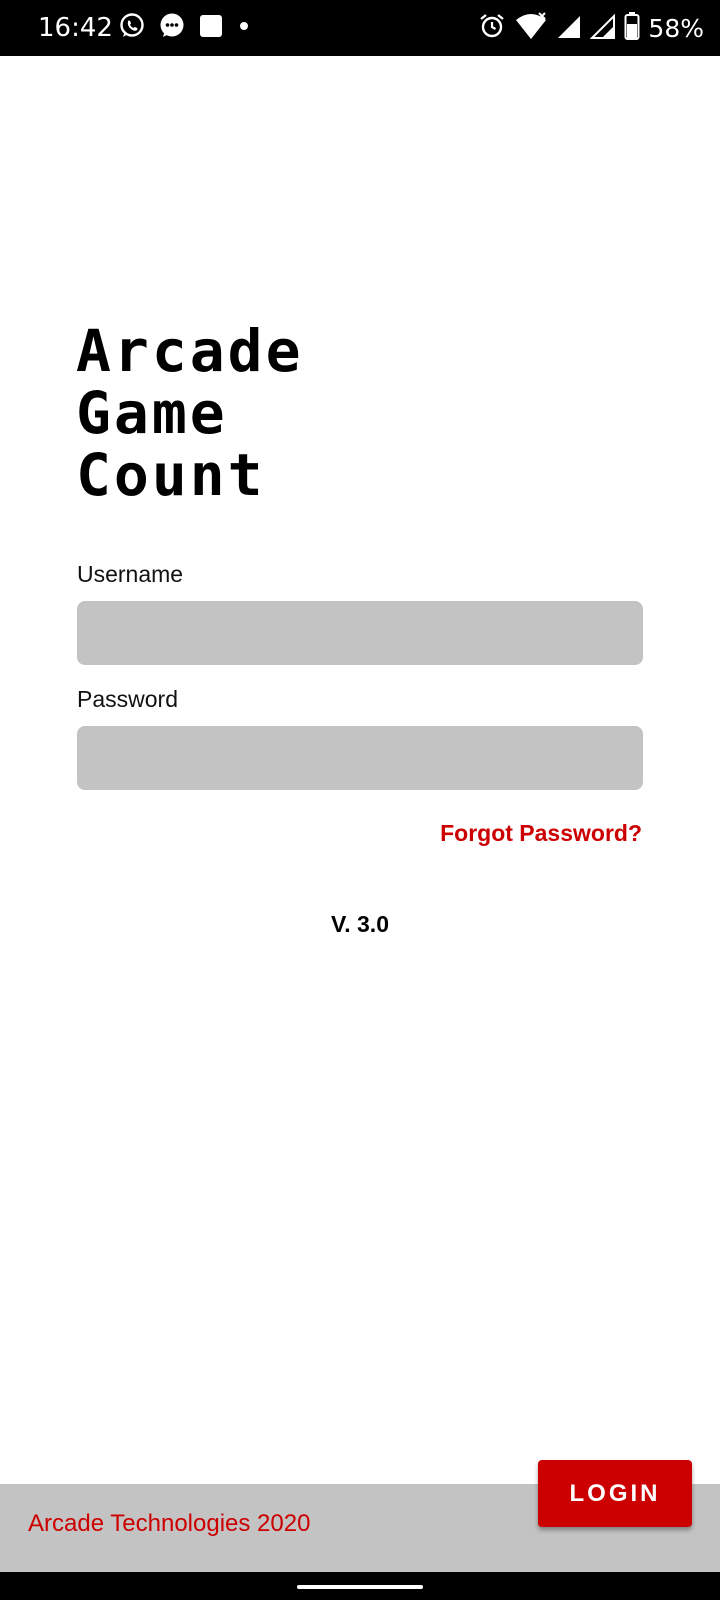 The image size is (720, 1600). Describe the element at coordinates (360, 28) in the screenshot. I see `status-bar: 16:42 58%` at that location.